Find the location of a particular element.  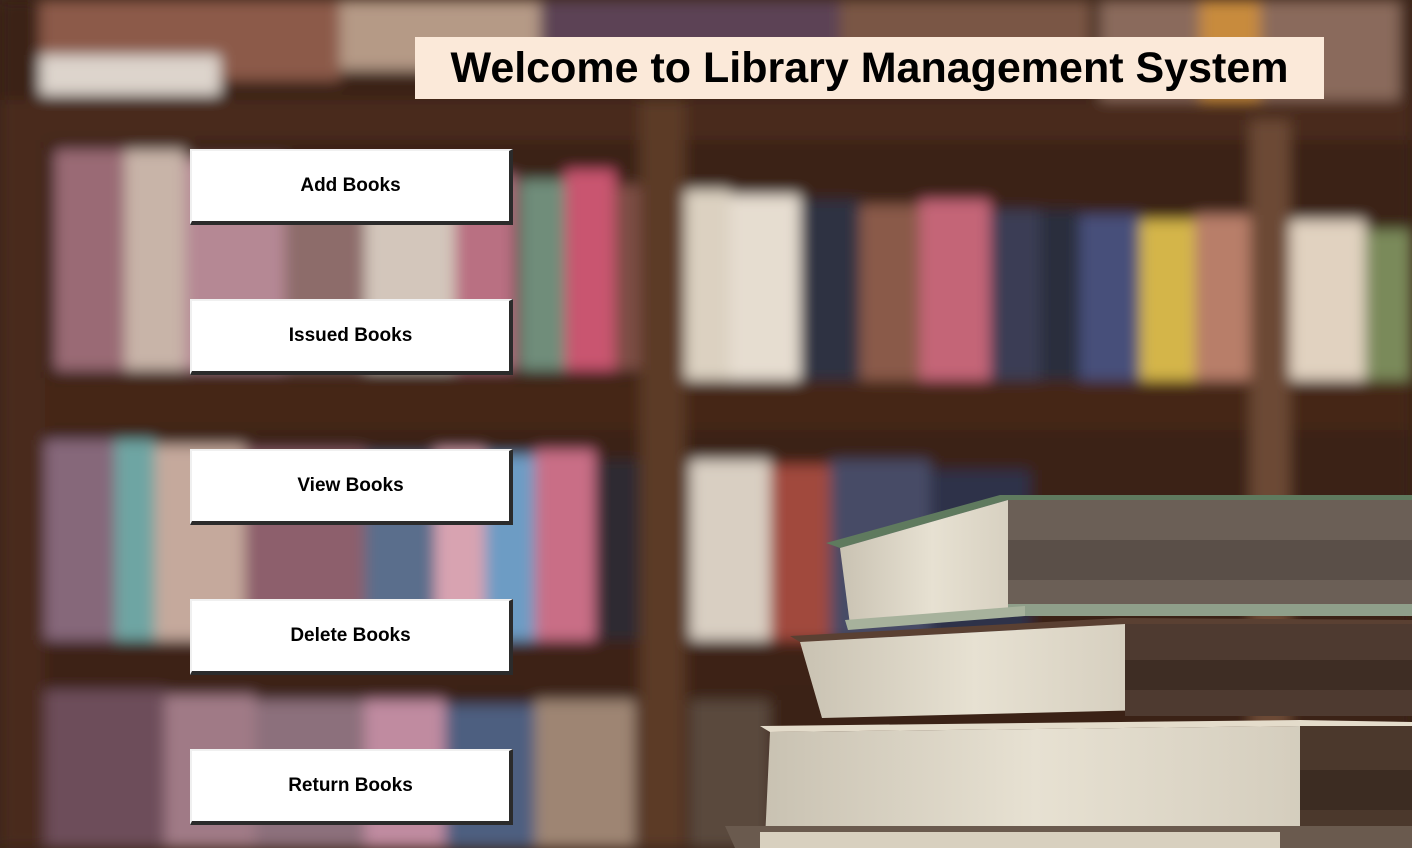

issued-books-button: Issued Books is located at coordinates (351, 337).